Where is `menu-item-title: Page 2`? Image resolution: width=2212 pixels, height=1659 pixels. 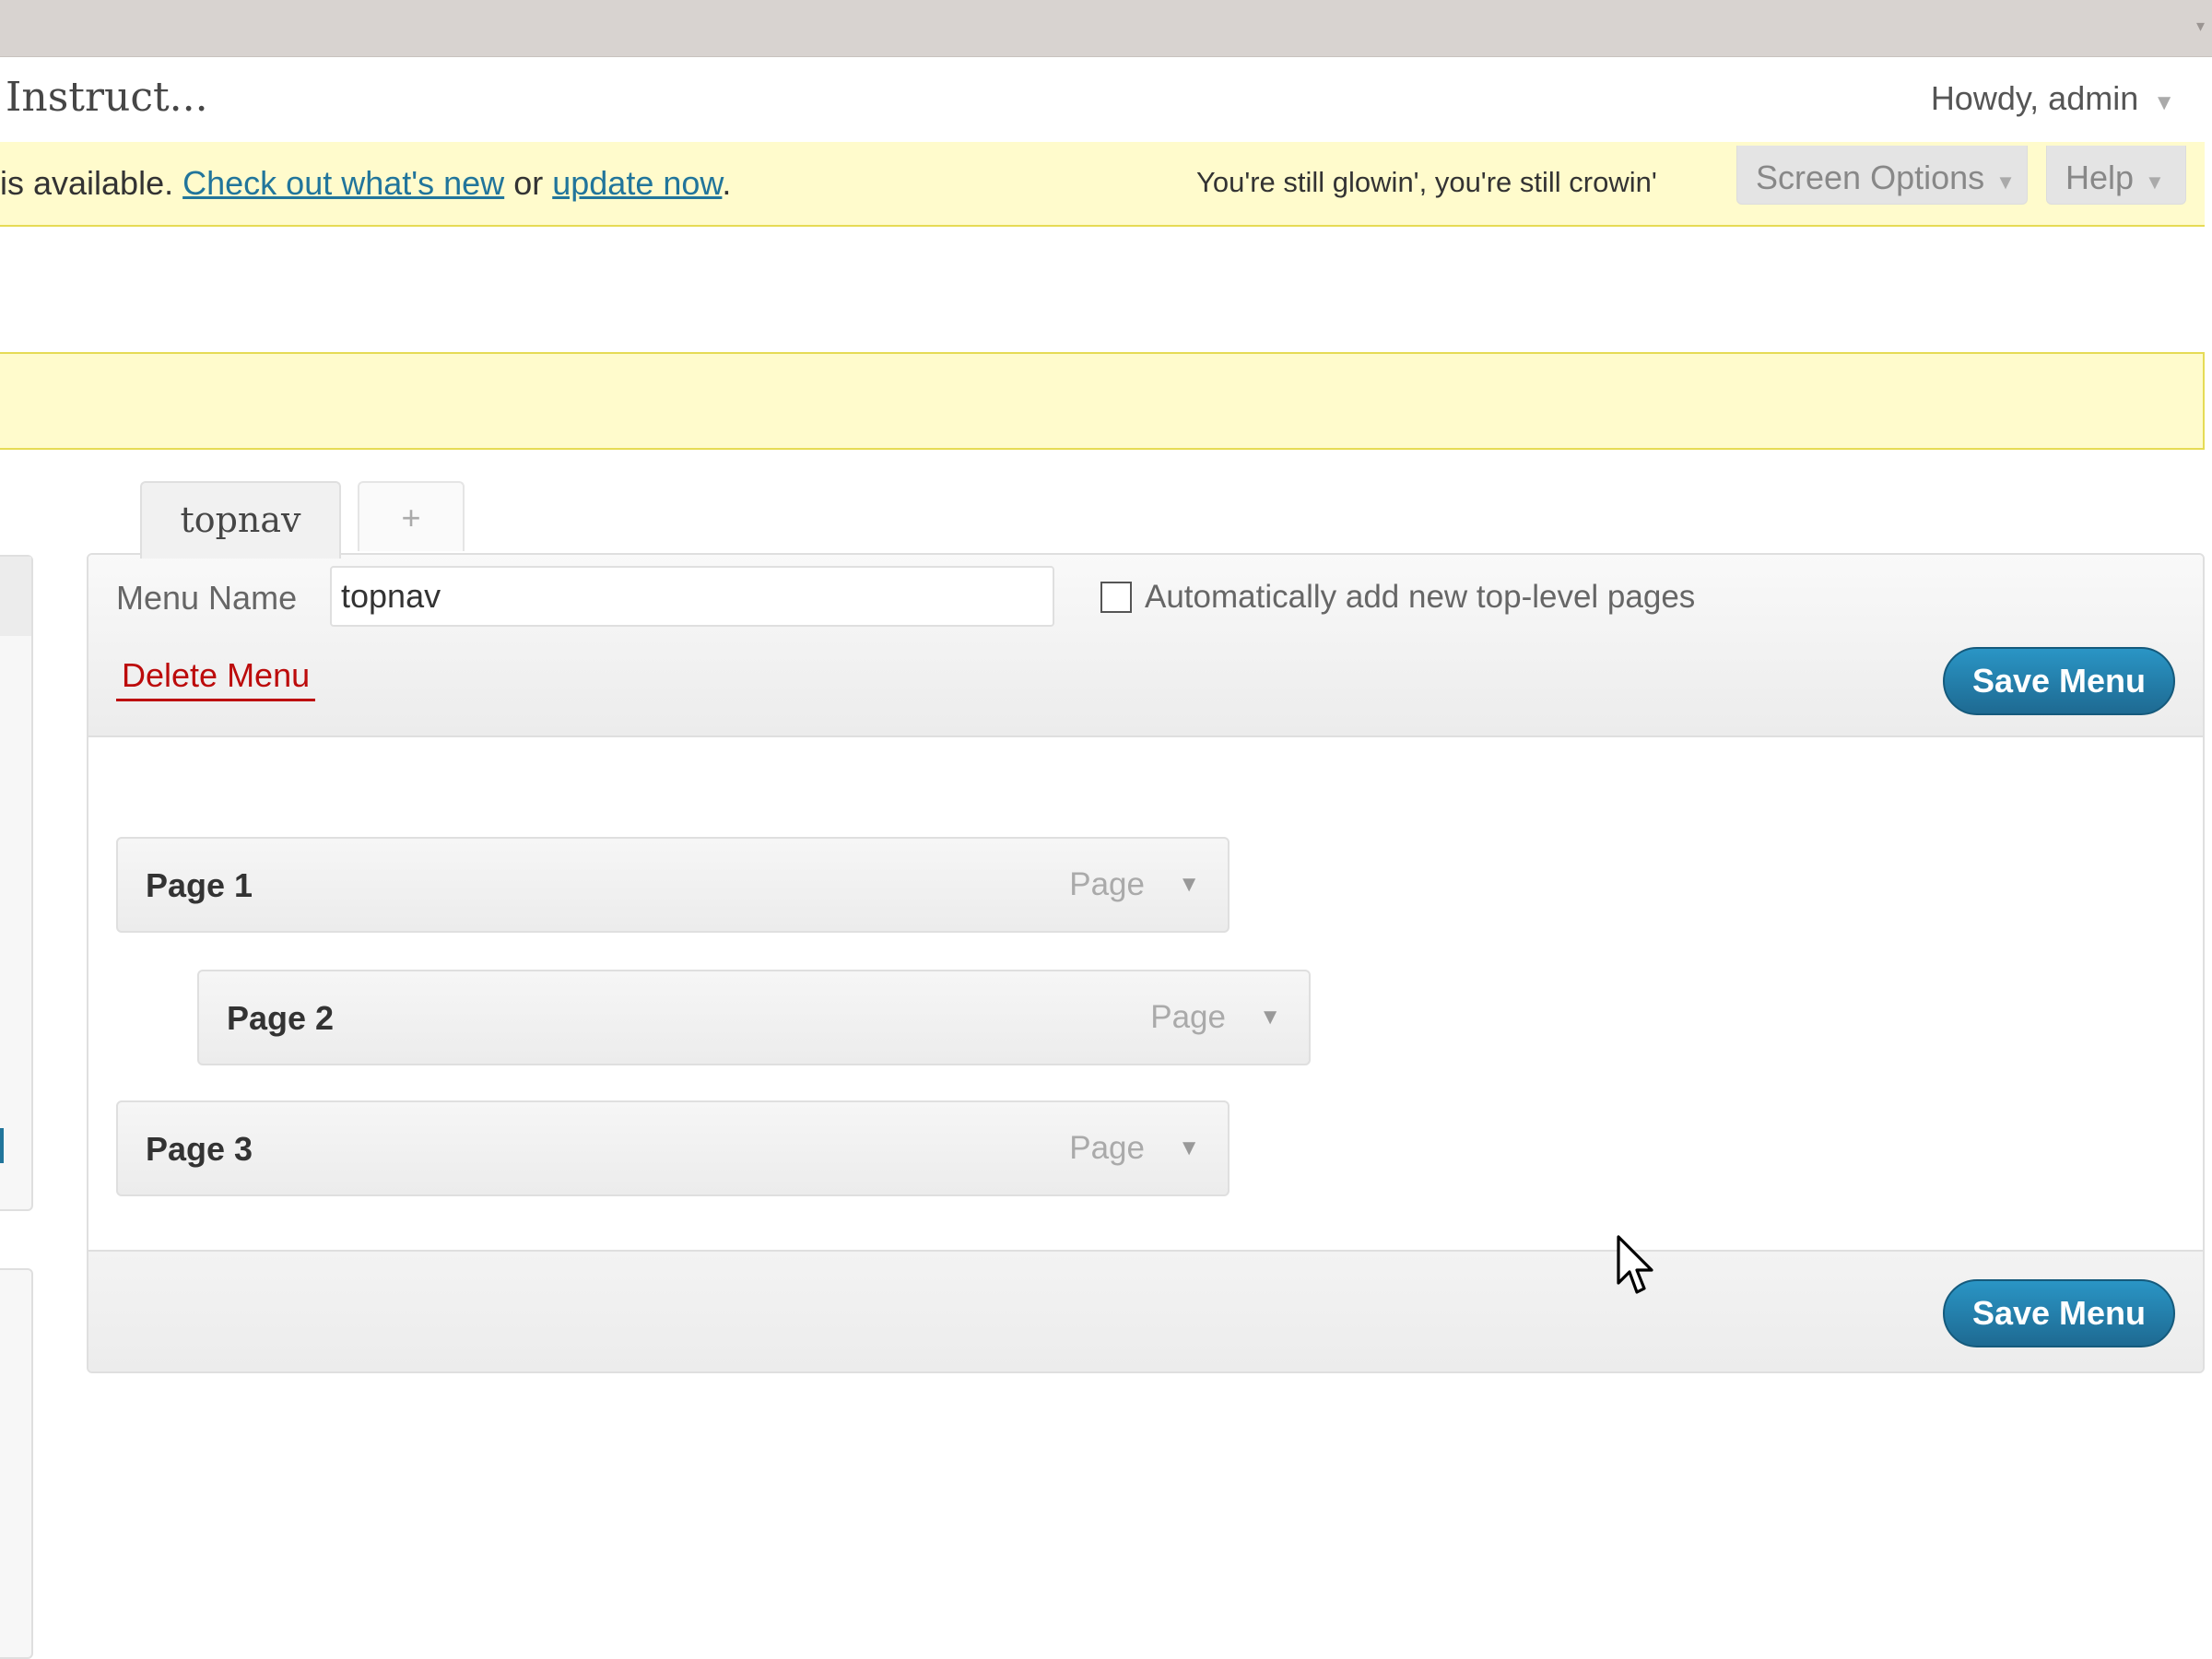
menu-item-title: Page 2 is located at coordinates (281, 1018).